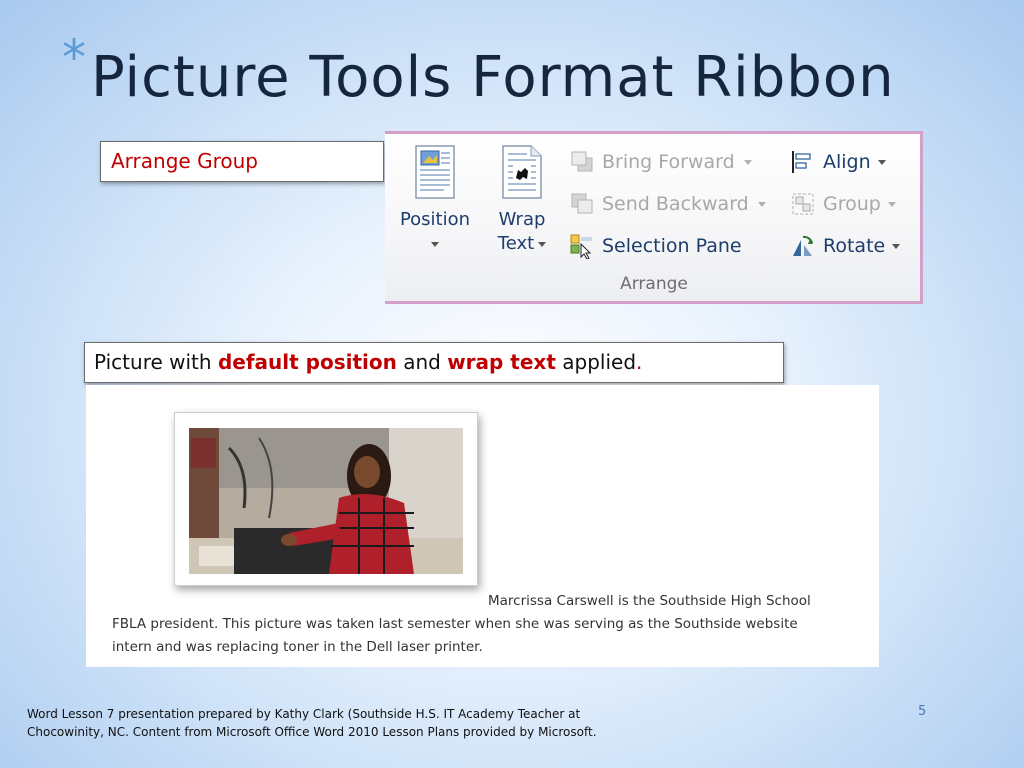  I want to click on send-backward-icon, so click(582, 204).